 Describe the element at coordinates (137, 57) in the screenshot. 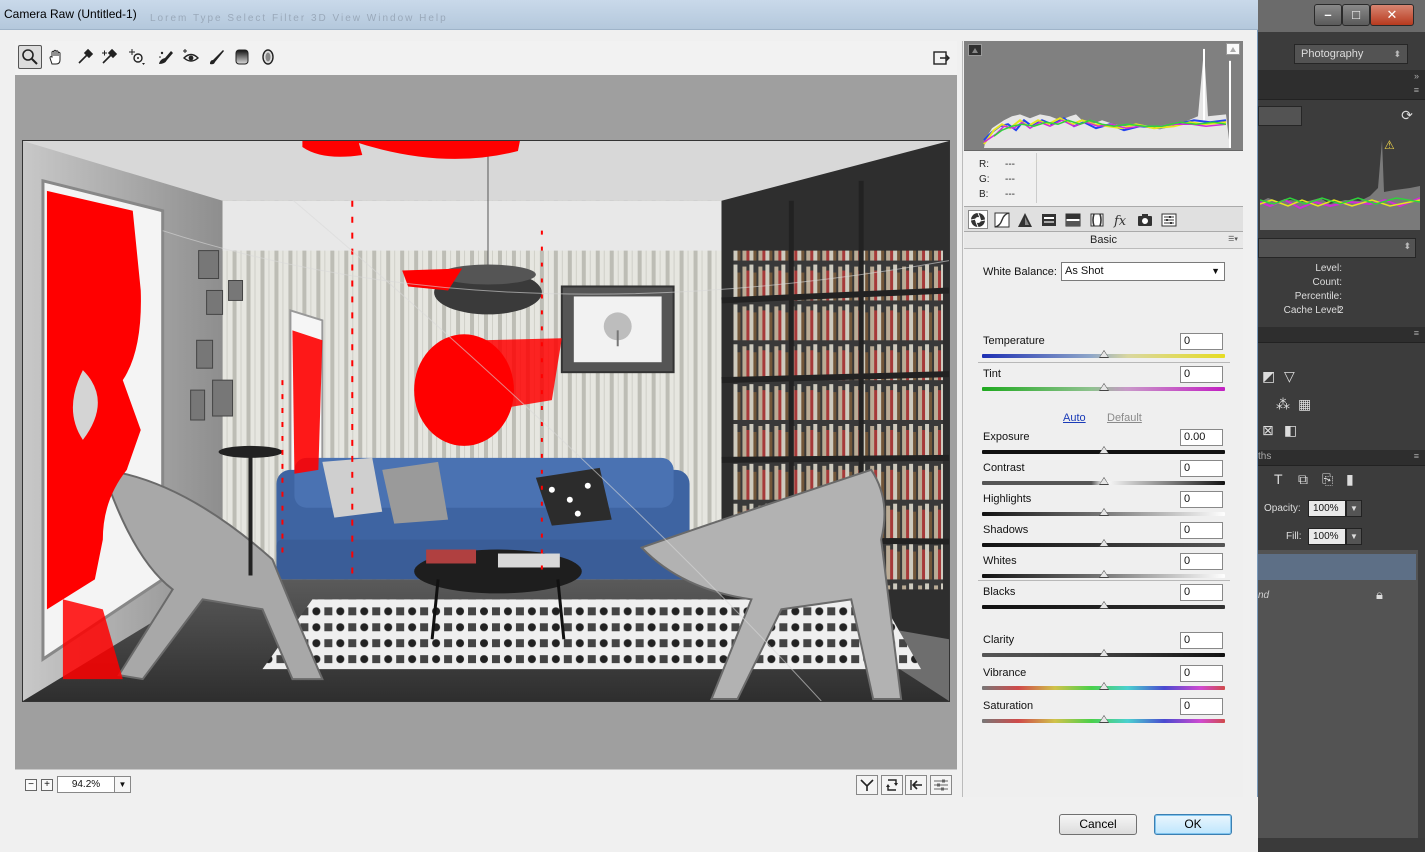

I see `targeted-adjustment-tool` at that location.